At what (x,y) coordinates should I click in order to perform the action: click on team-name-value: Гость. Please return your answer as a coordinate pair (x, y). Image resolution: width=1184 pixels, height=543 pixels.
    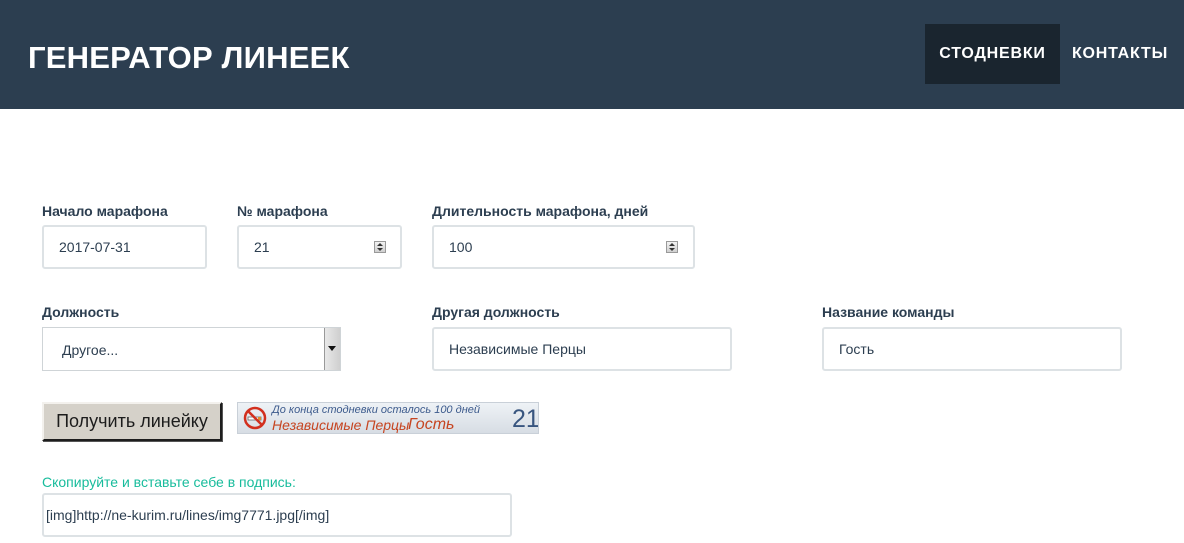
    Looking at the image, I should click on (857, 349).